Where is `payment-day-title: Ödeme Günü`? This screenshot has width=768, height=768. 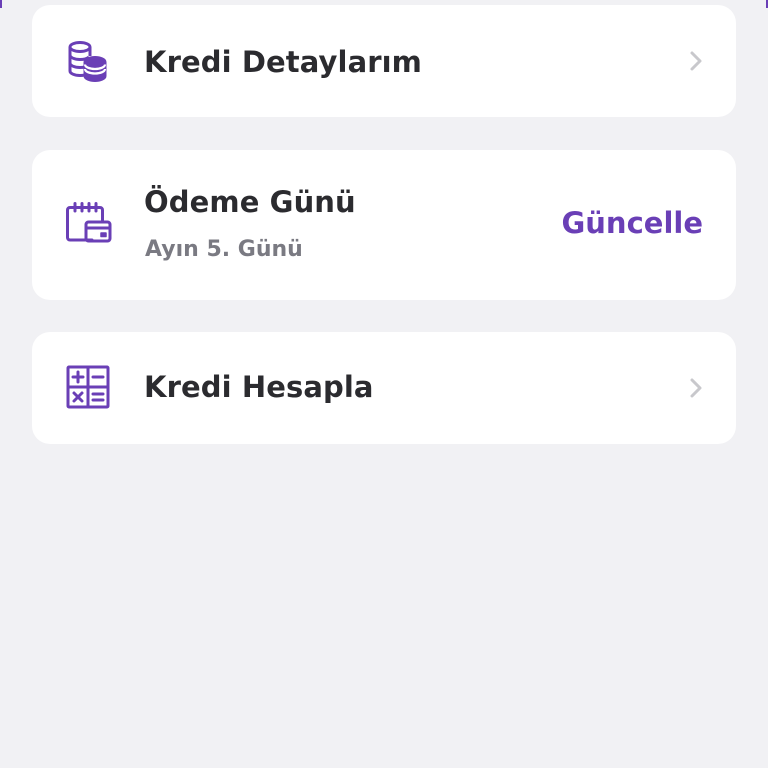
payment-day-title: Ödeme Günü is located at coordinates (250, 202).